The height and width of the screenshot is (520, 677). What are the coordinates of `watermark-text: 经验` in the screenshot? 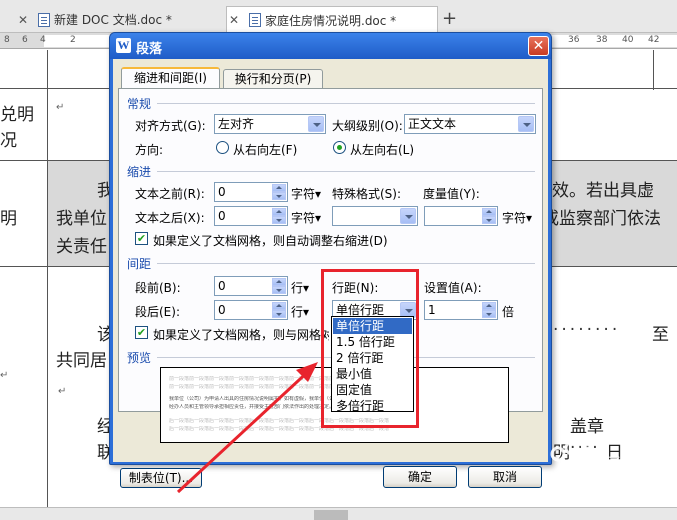 It's located at (622, 467).